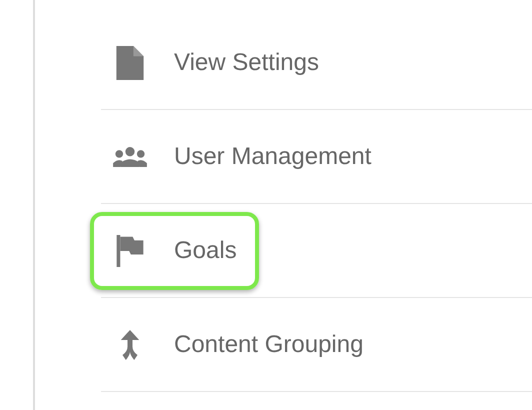  Describe the element at coordinates (242, 157) in the screenshot. I see `menu-item: User Management` at that location.